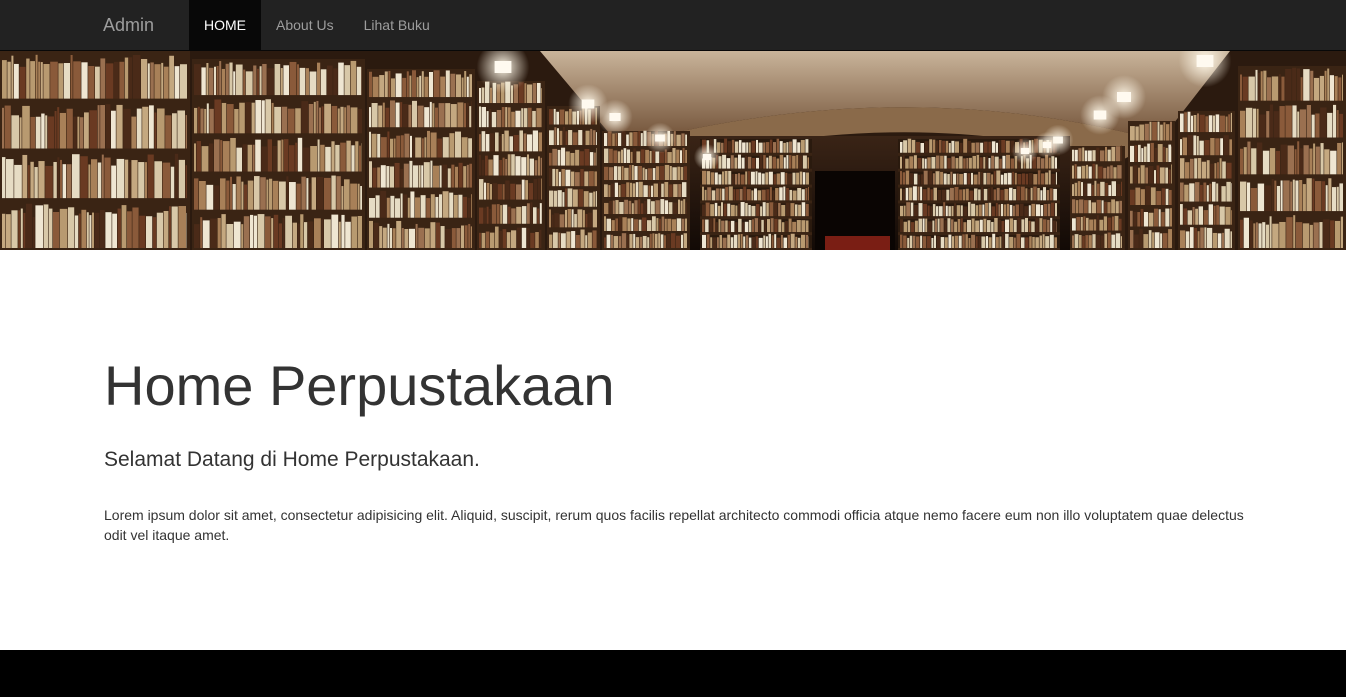 The height and width of the screenshot is (697, 1346). I want to click on nav-link-about-us: About Us, so click(305, 25).